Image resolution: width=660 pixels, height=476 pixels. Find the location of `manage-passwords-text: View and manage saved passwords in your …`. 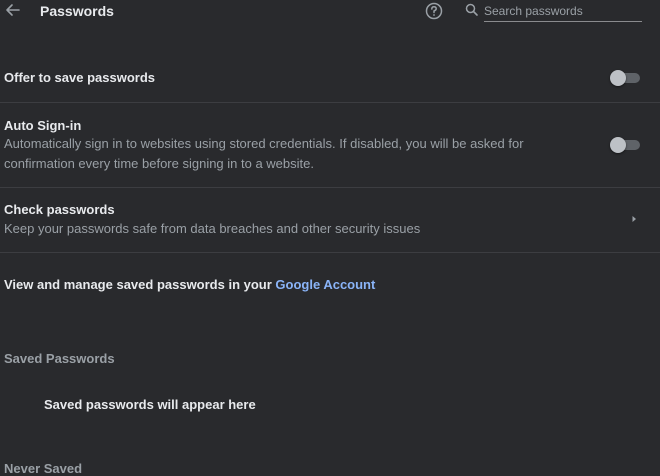

manage-passwords-text: View and manage saved passwords in your … is located at coordinates (189, 284).